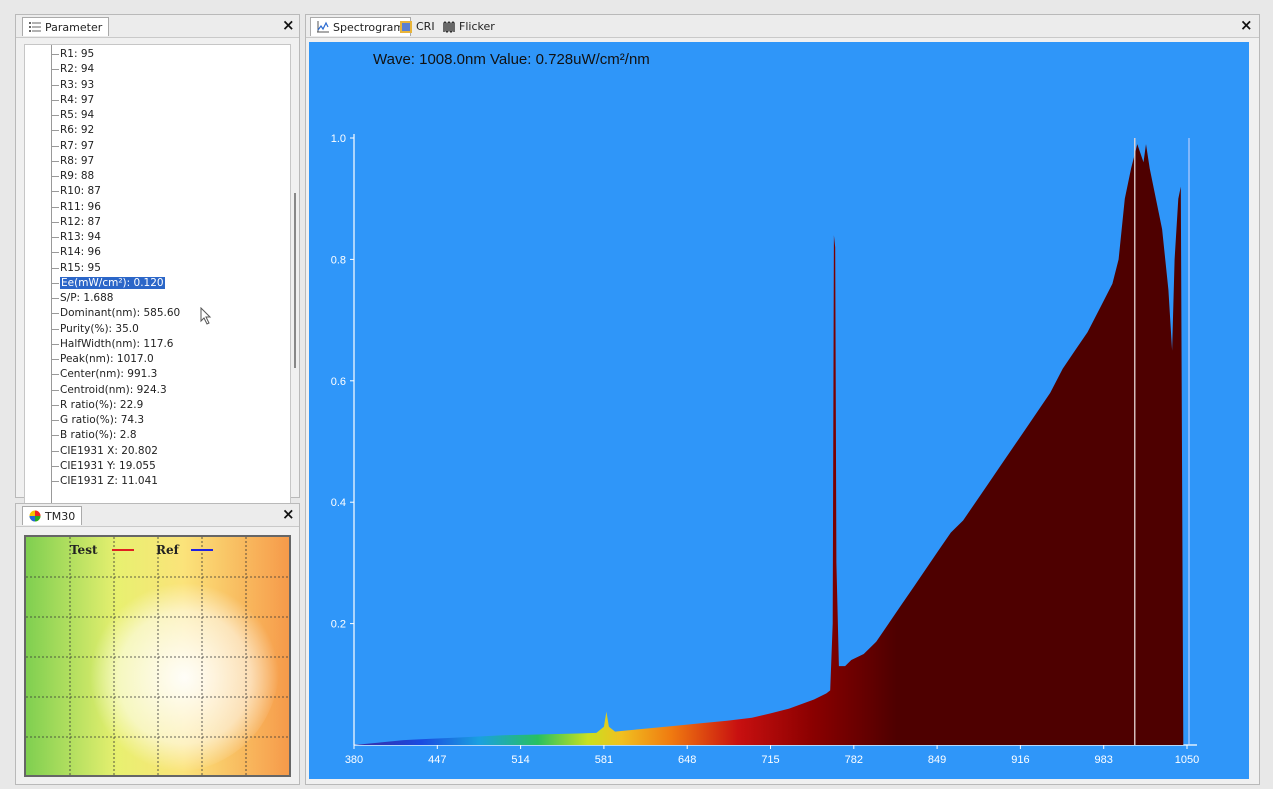 The image size is (1273, 789). I want to click on parameter-item: G ratio(%): 74.3, so click(102, 420).